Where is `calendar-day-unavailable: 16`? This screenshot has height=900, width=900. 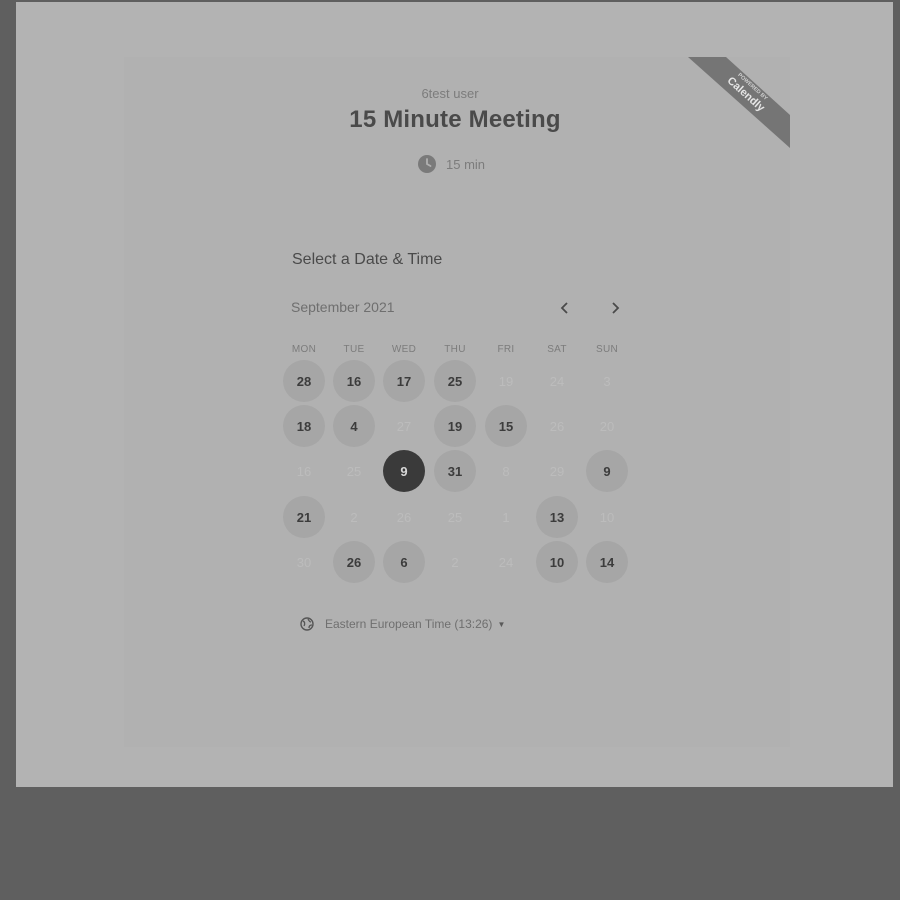 calendar-day-unavailable: 16 is located at coordinates (304, 471).